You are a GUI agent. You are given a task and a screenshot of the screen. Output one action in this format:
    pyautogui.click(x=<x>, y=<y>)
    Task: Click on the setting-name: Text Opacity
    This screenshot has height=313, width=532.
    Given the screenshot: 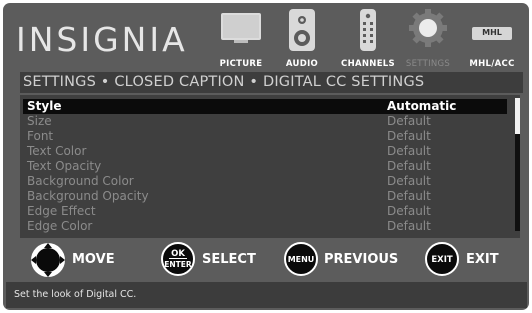 What is the action you would take?
    pyautogui.click(x=64, y=166)
    